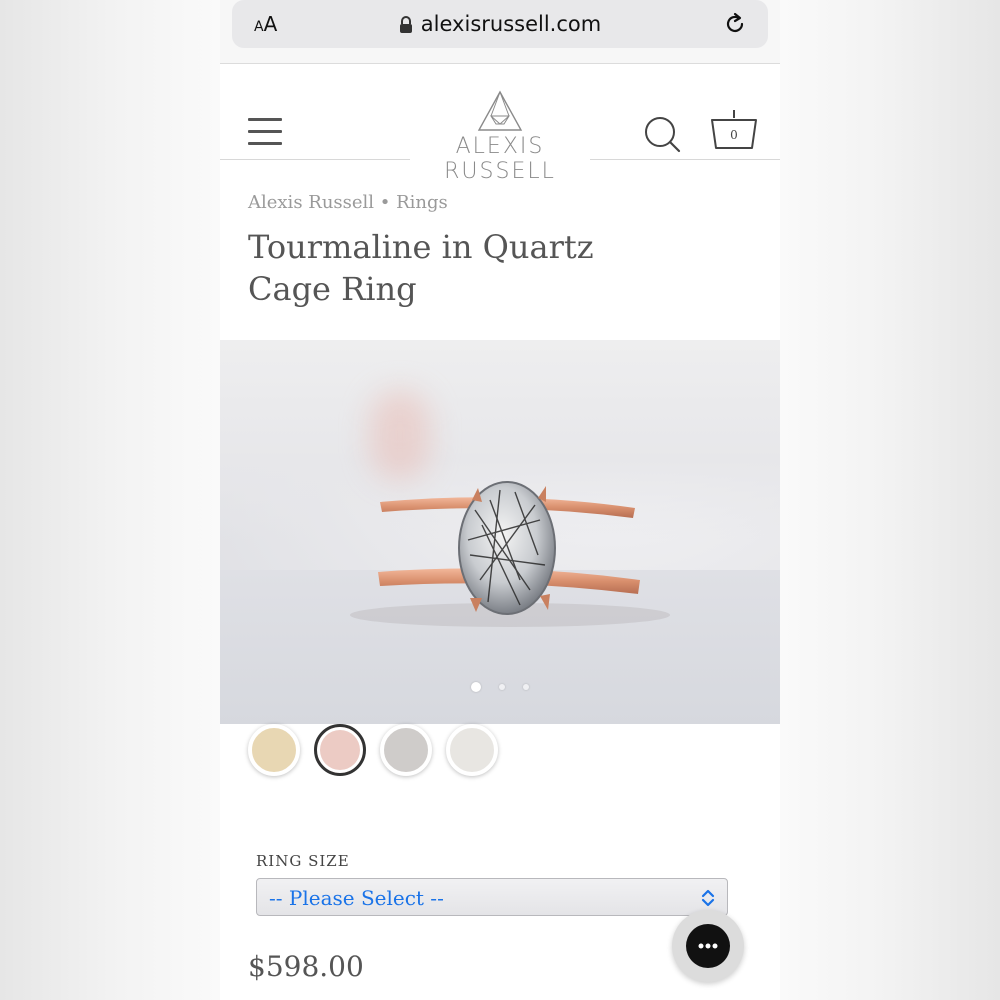  What do you see at coordinates (306, 966) in the screenshot?
I see `product-price: $598.00` at bounding box center [306, 966].